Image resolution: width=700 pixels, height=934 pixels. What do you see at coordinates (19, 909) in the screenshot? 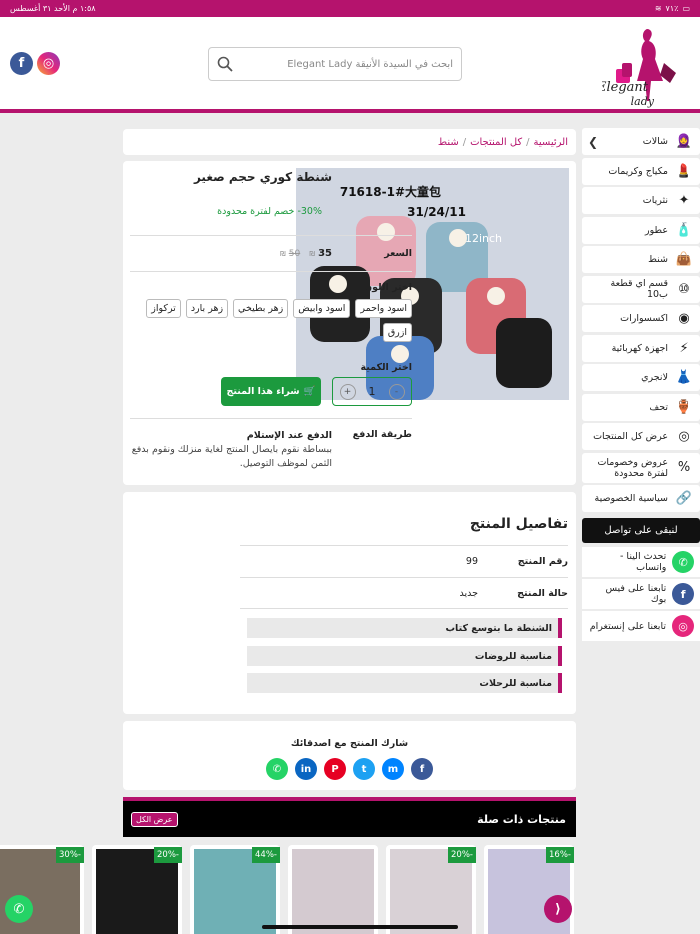
I see `whatsapp-fab-icon: ✆` at bounding box center [19, 909].